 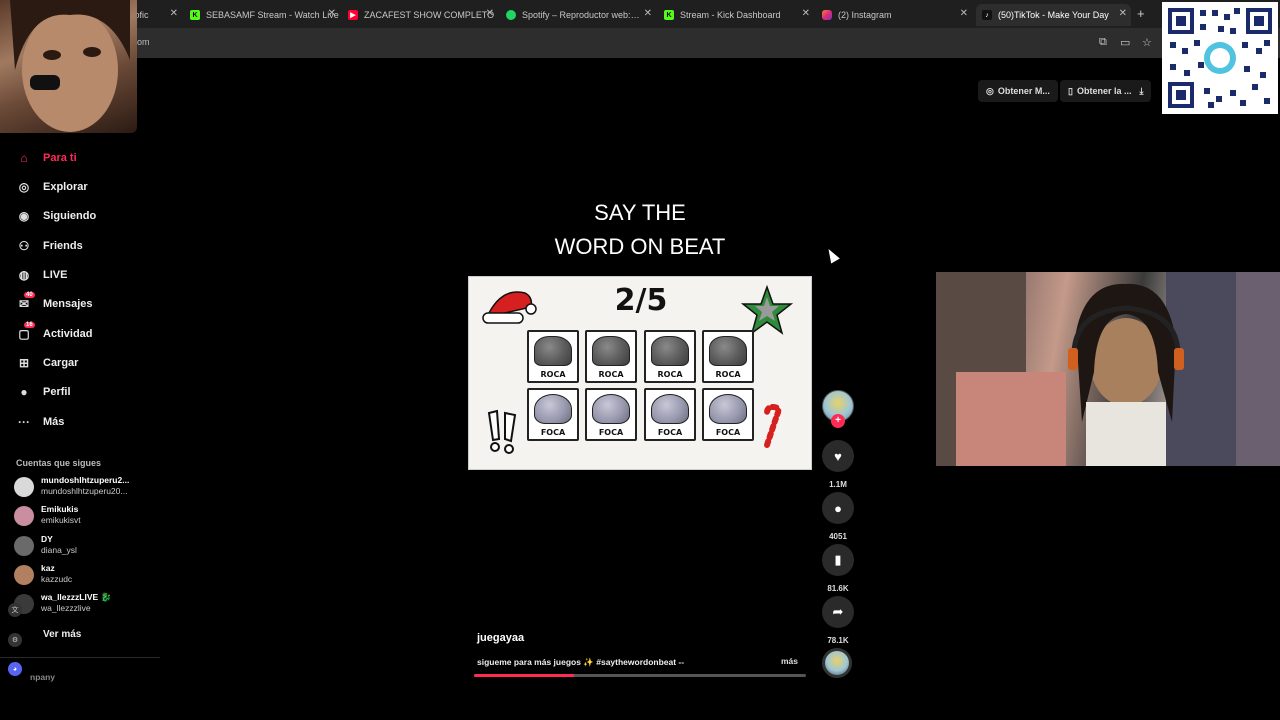 I want to click on word-card-seal-1: FOCA, so click(x=553, y=414).